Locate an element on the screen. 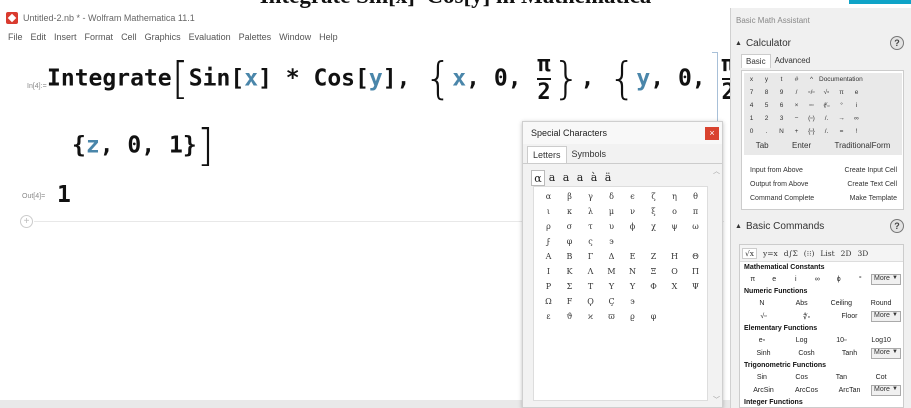 The image size is (911, 408). output-from-above-button: Output from Above is located at coordinates (779, 184).